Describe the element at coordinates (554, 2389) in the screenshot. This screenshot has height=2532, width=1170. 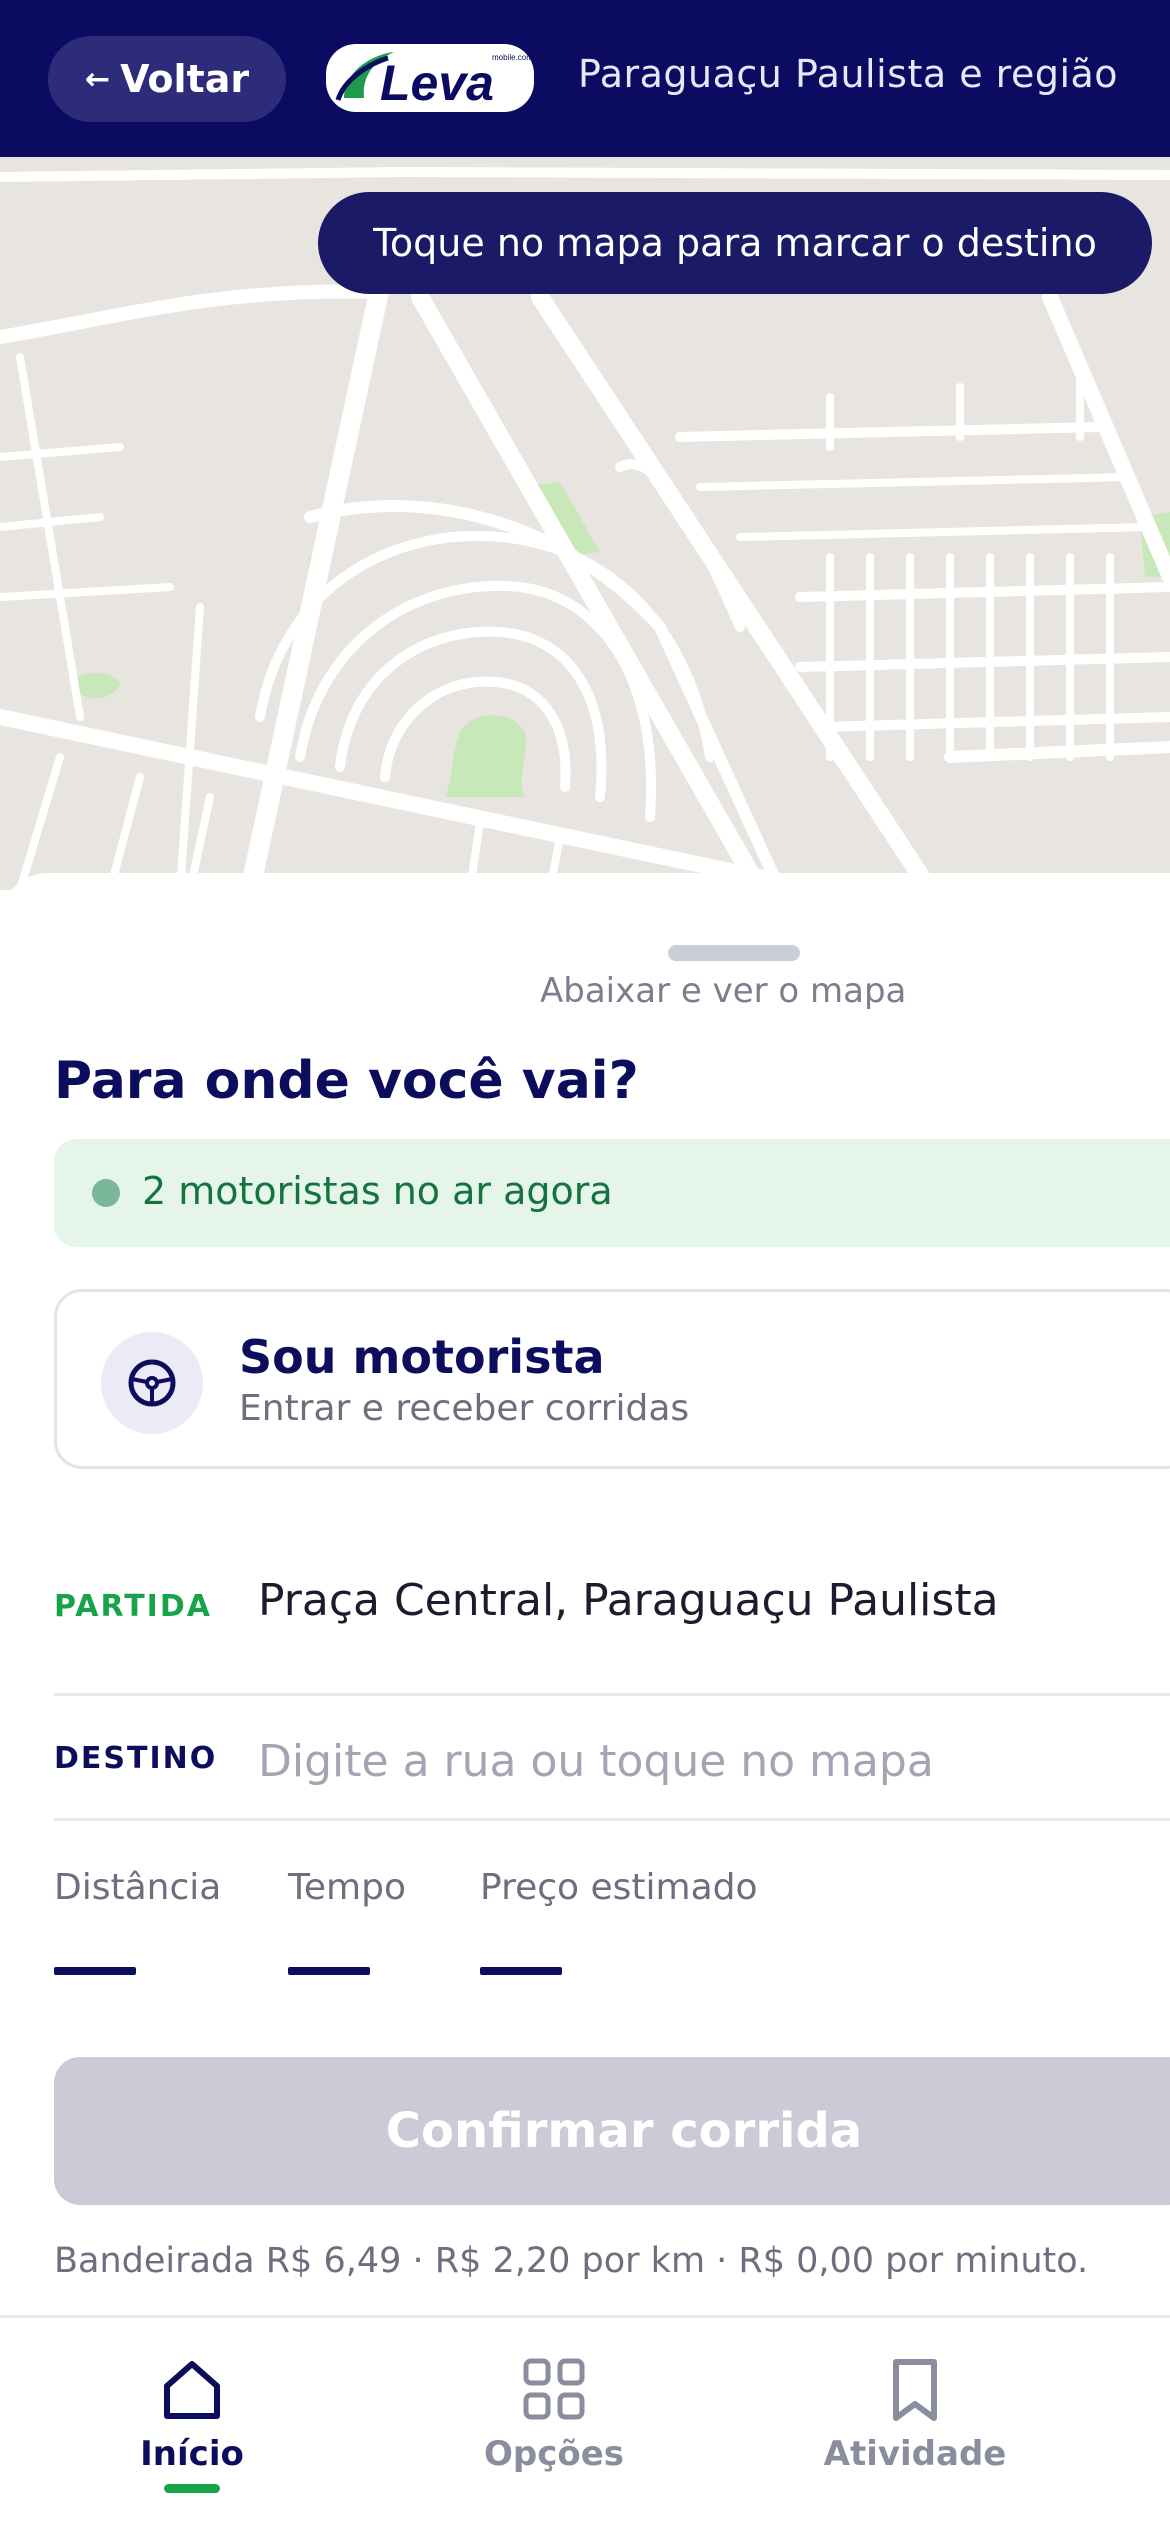
I see `grid-icon` at that location.